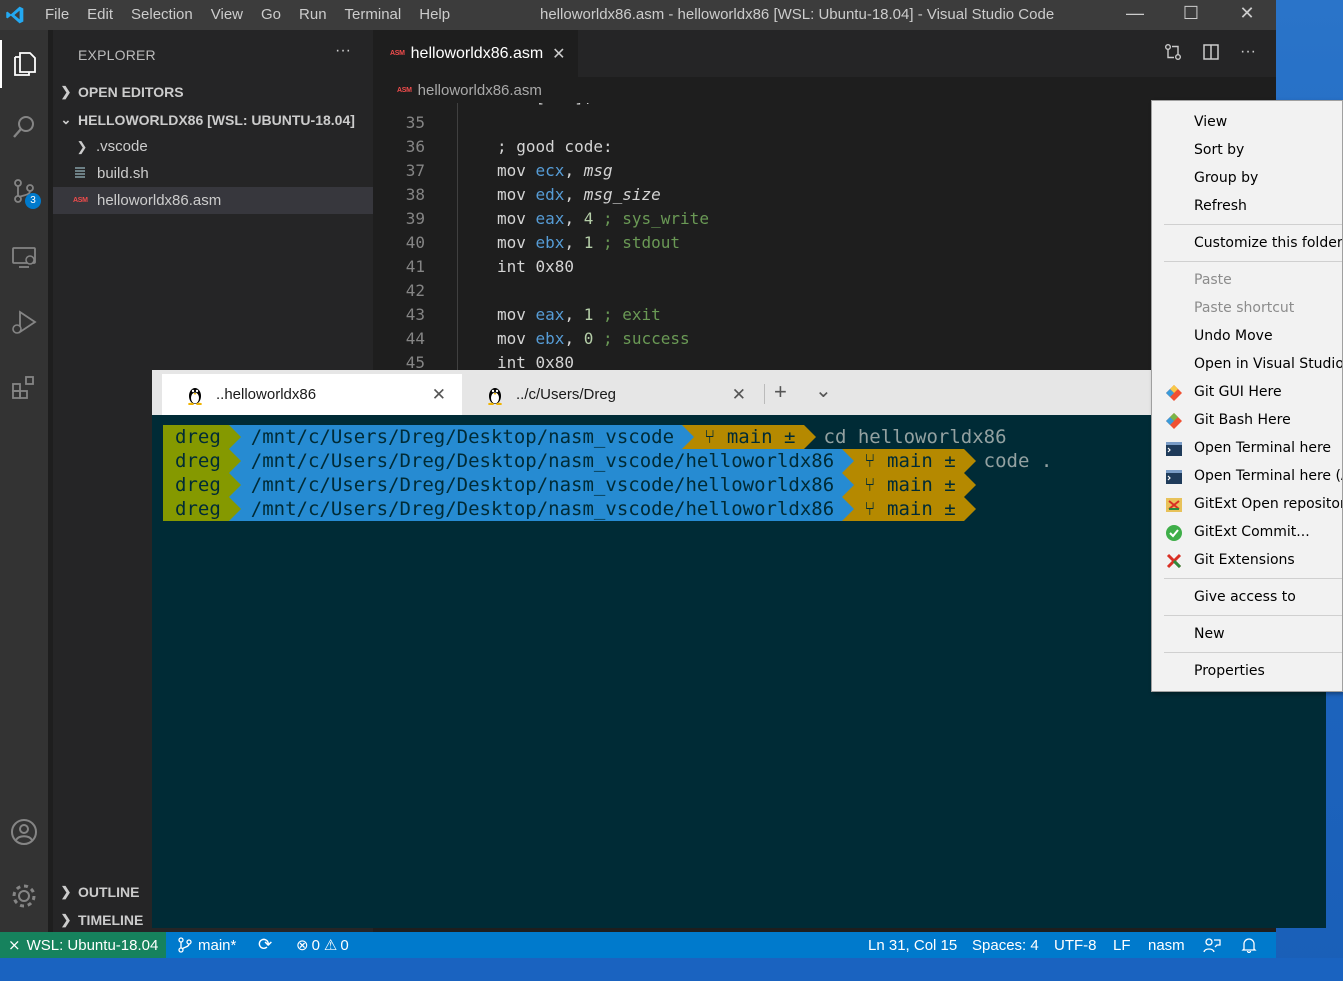  What do you see at coordinates (330, 945) in the screenshot?
I see `warning-icon: ⚠` at bounding box center [330, 945].